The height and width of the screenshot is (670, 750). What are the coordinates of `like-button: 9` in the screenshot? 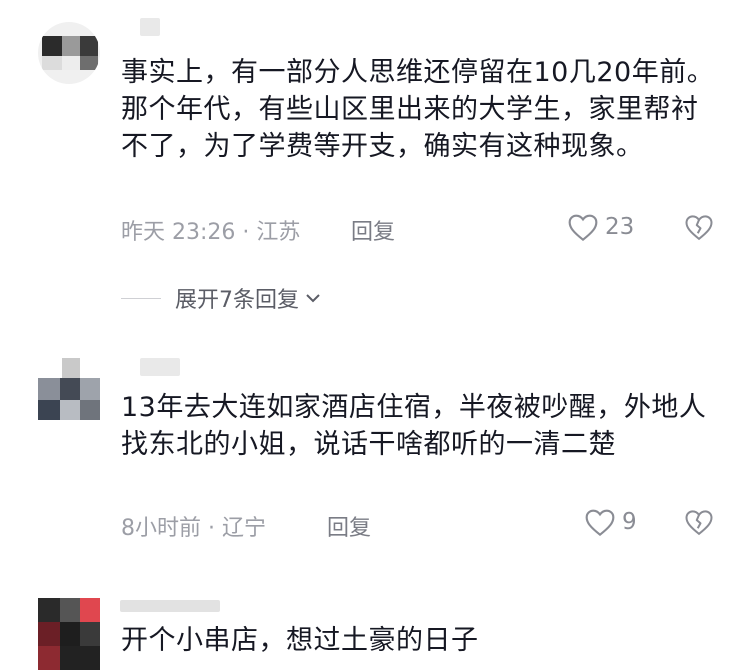 It's located at (610, 522).